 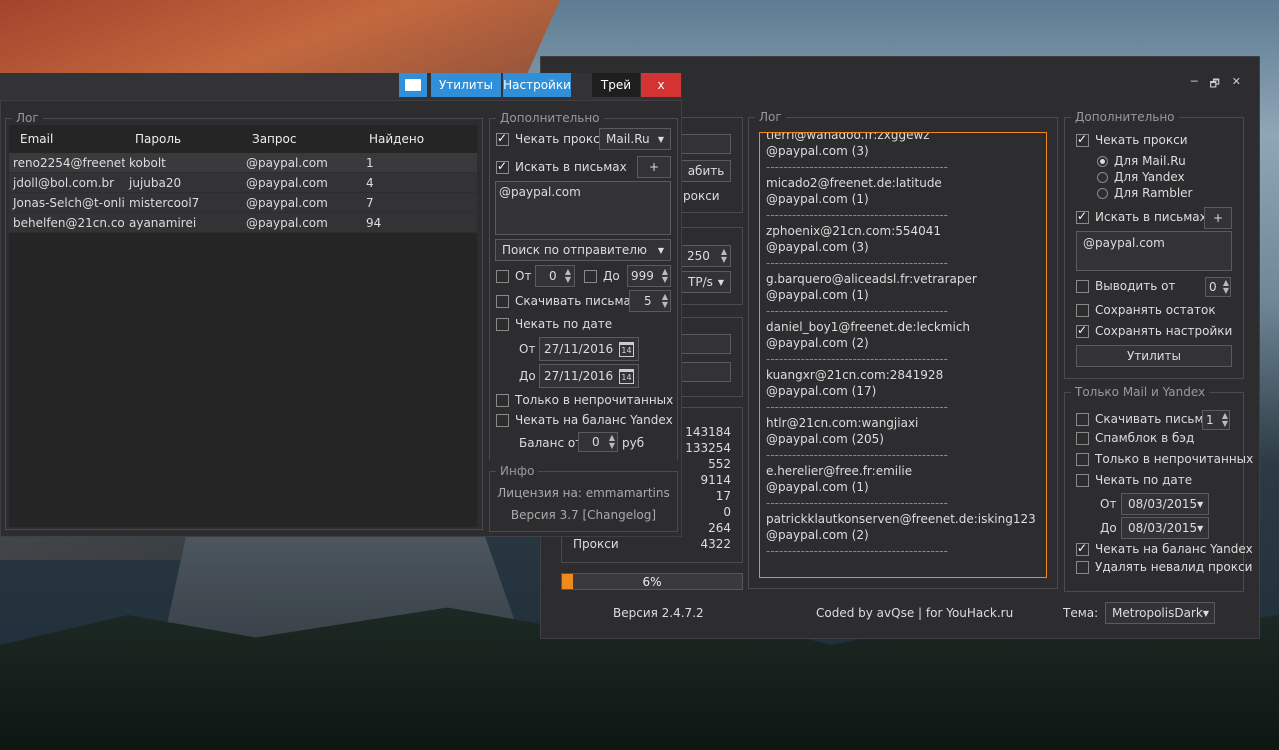 What do you see at coordinates (661, 85) in the screenshot?
I see `close-button: x` at bounding box center [661, 85].